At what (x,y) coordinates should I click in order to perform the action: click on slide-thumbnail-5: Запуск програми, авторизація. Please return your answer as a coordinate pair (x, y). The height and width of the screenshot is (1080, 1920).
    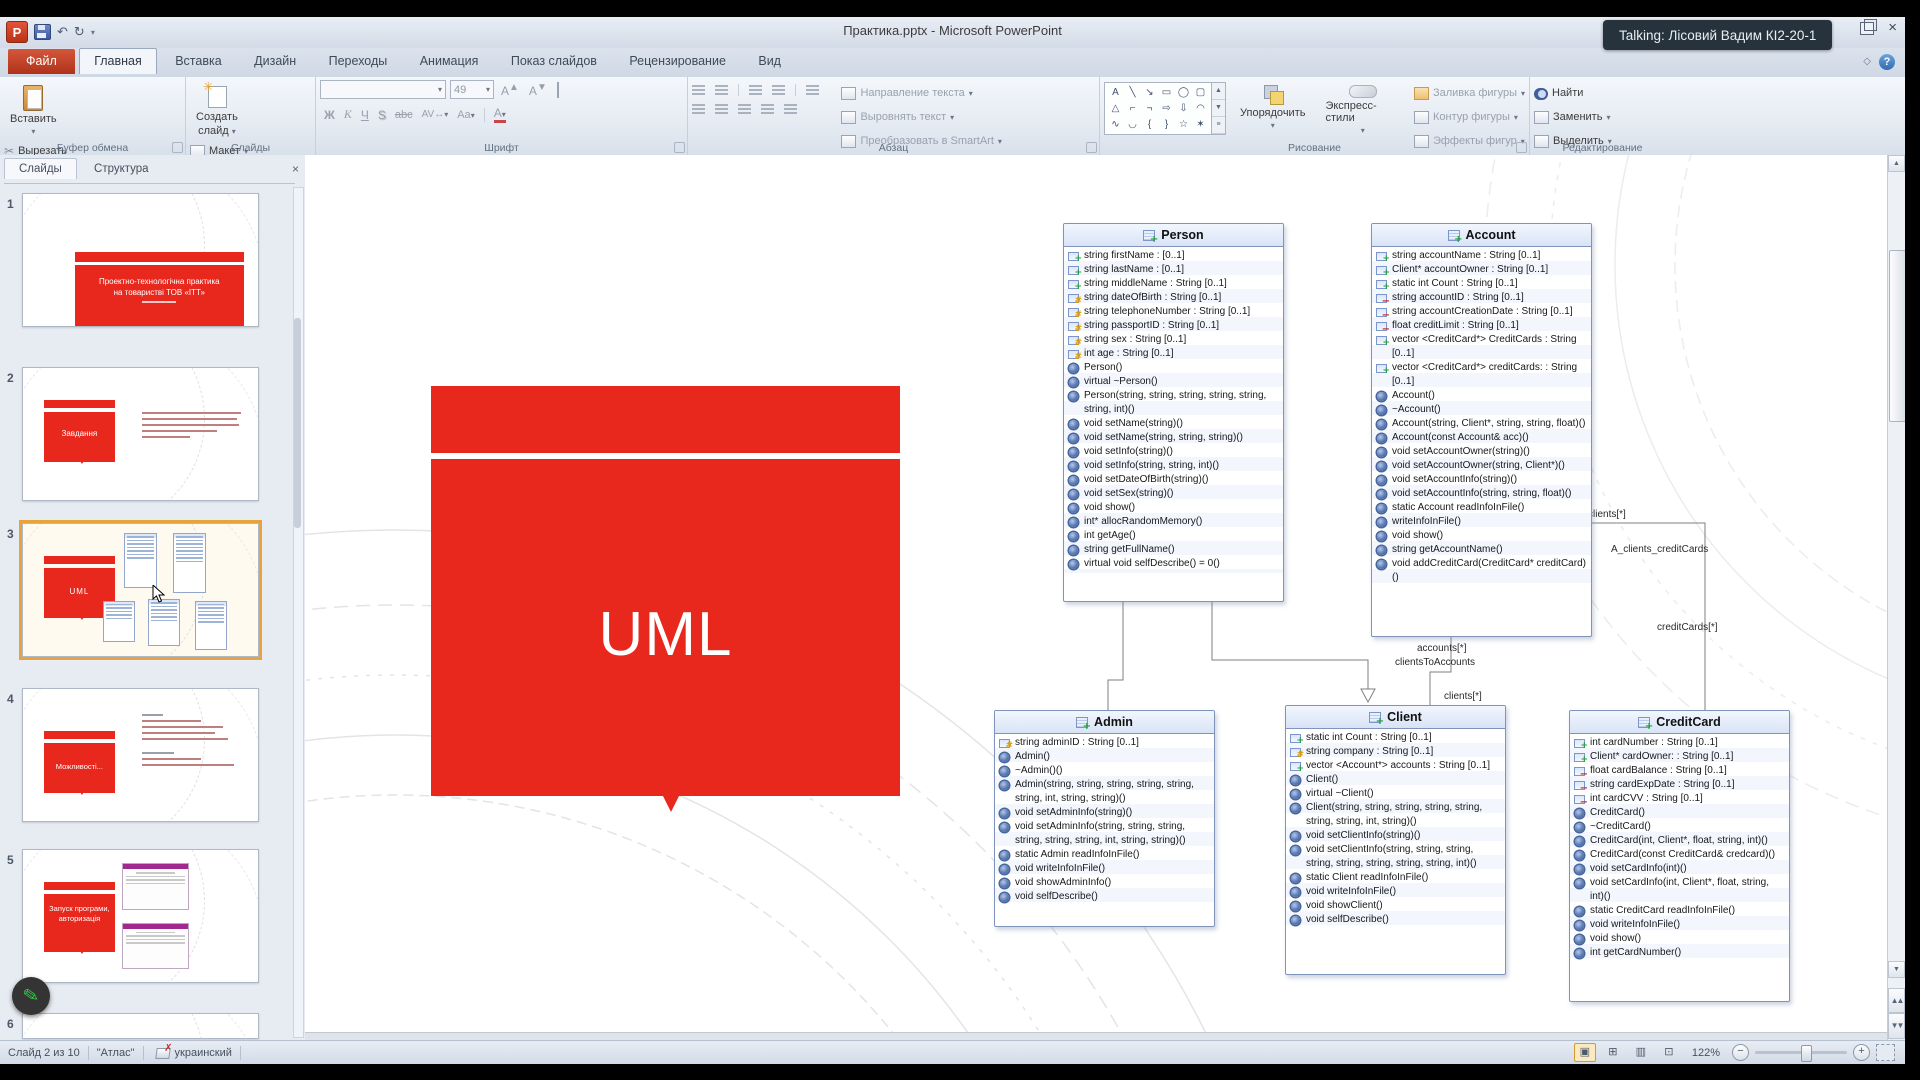
    Looking at the image, I should click on (140, 916).